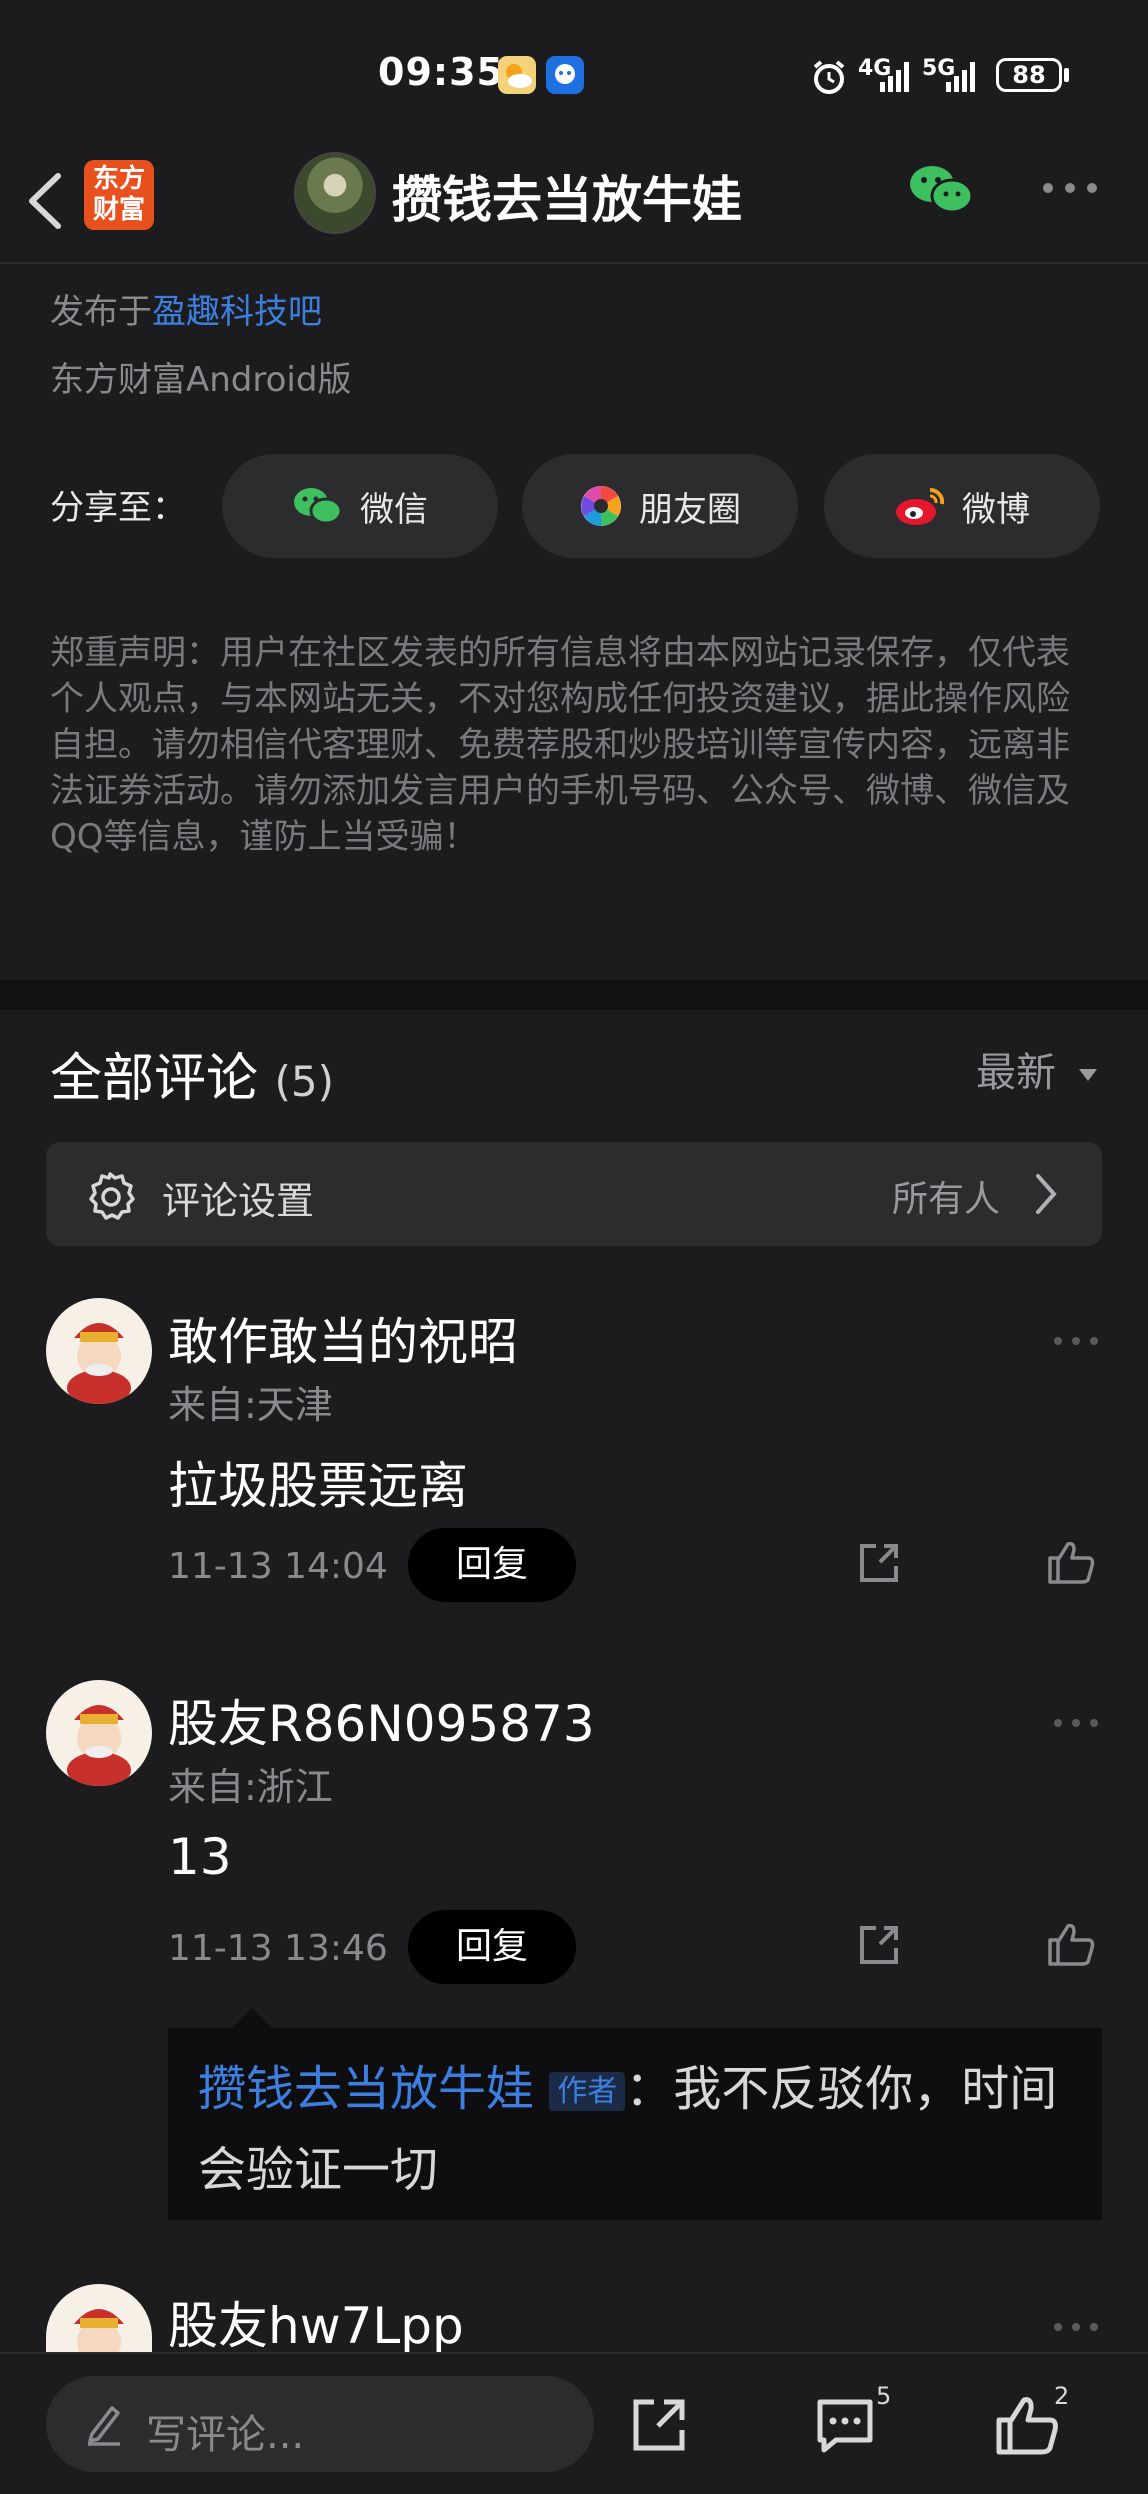 The height and width of the screenshot is (2494, 1148). I want to click on sort-dropdown: 最新, so click(1037, 1069).